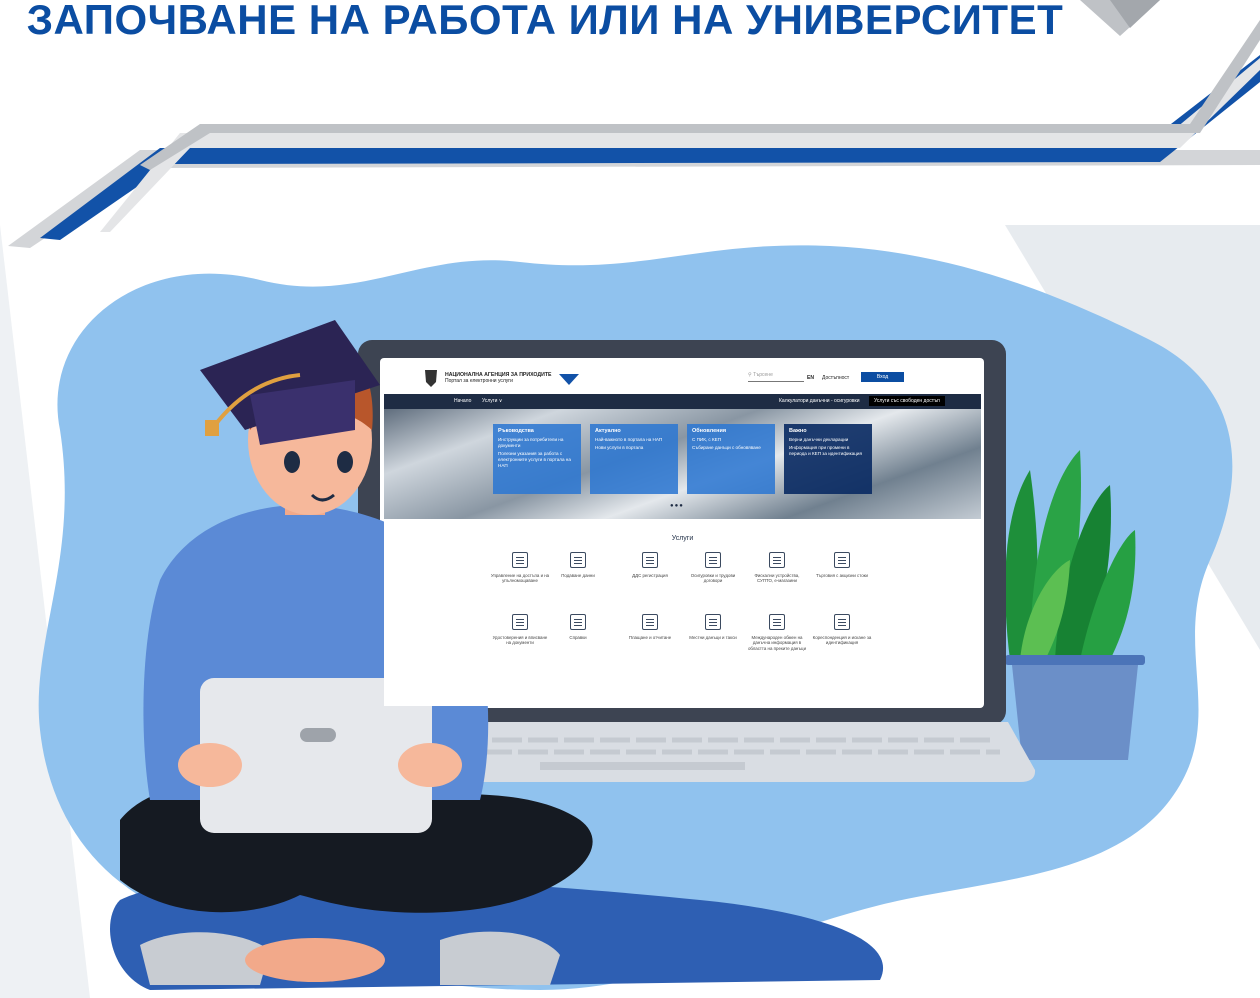 This screenshot has height=998, width=1260. I want to click on nav-services-free: Услуги със свободен достъп, so click(907, 401).